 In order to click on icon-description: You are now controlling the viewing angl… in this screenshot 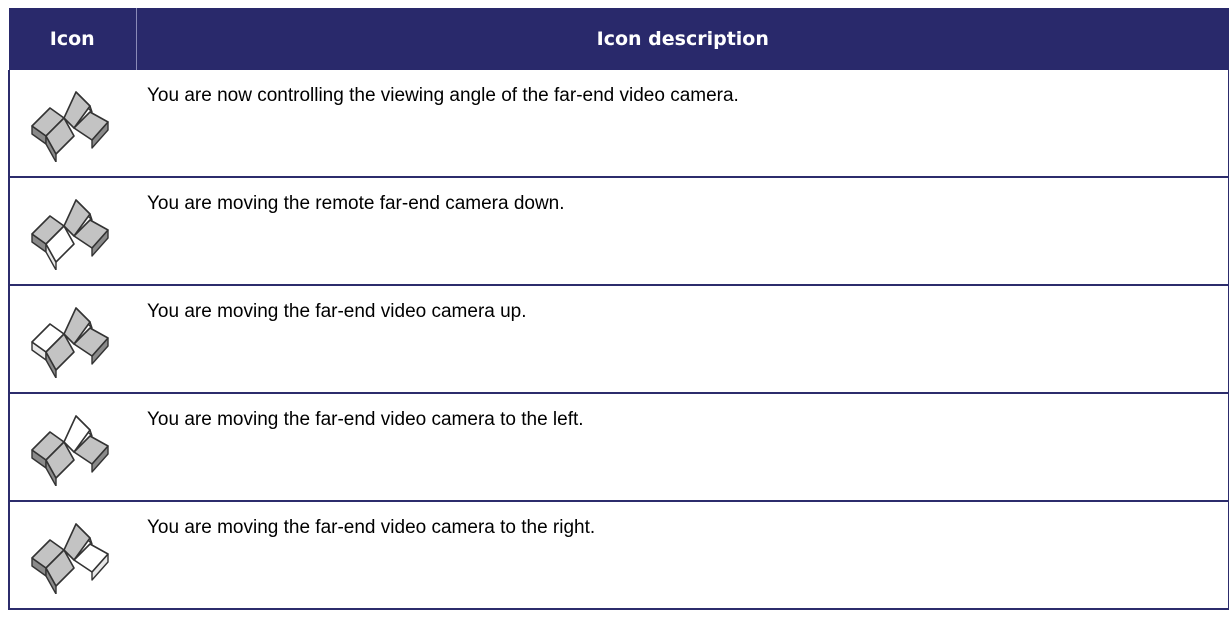, I will do `click(443, 95)`.